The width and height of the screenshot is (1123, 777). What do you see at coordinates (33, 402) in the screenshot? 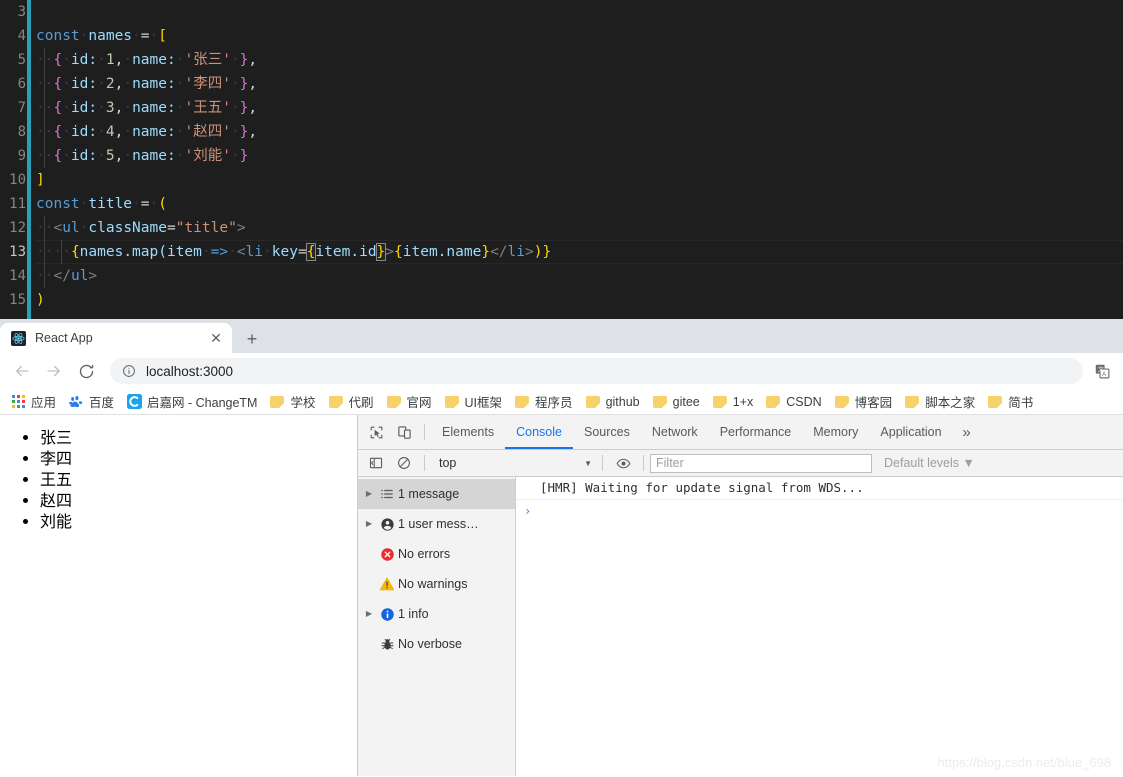
I see `bookmark-apps: 应用` at bounding box center [33, 402].